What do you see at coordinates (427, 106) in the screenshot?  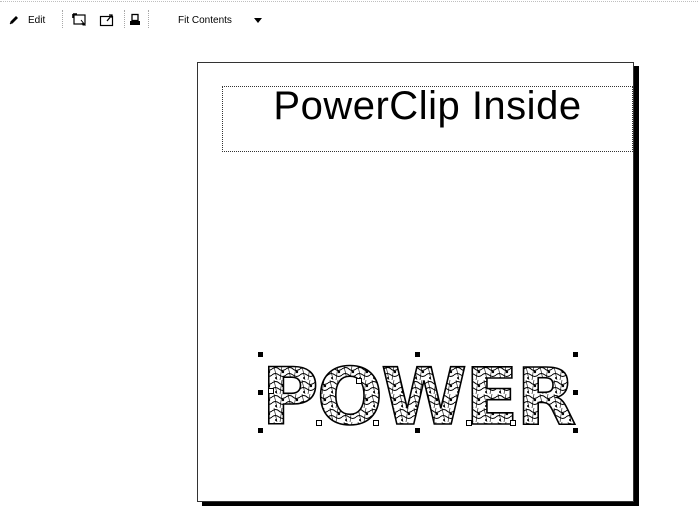 I see `powerclip-title-text: PowerClip Inside` at bounding box center [427, 106].